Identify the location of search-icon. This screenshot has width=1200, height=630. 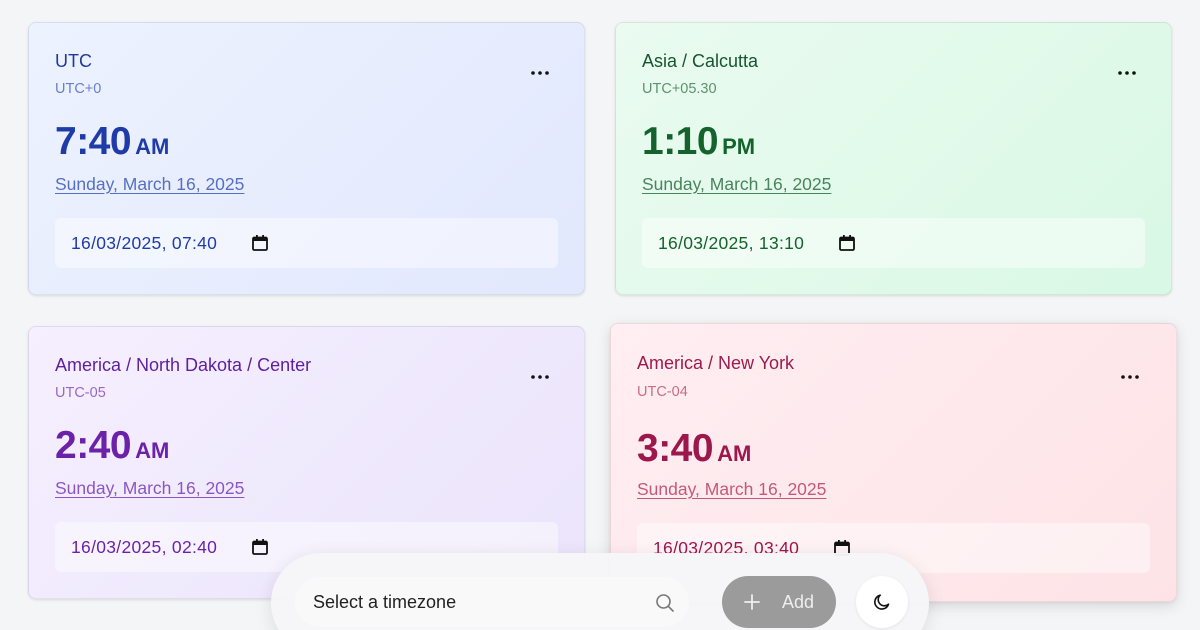
(665, 603).